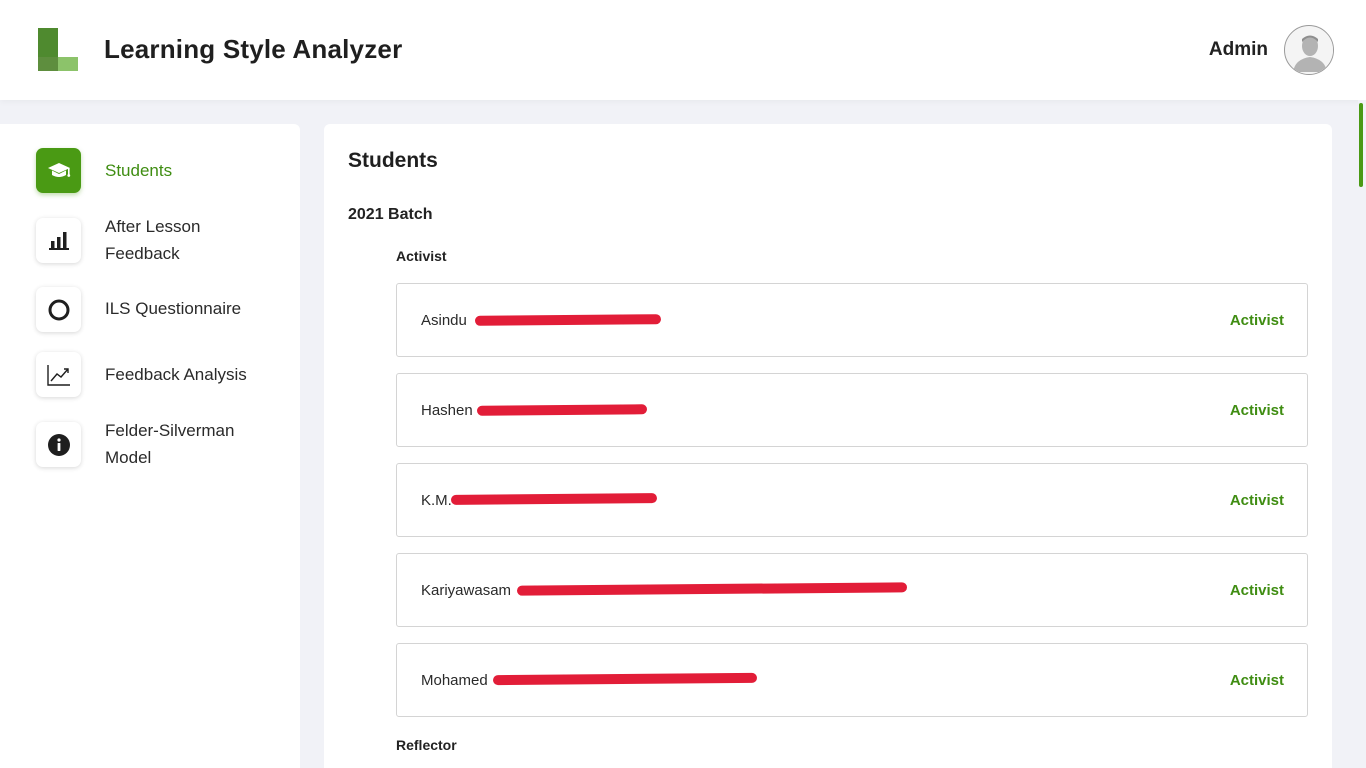 Image resolution: width=1366 pixels, height=768 pixels. Describe the element at coordinates (852, 410) in the screenshot. I see `student-card: Hashen Activist` at that location.